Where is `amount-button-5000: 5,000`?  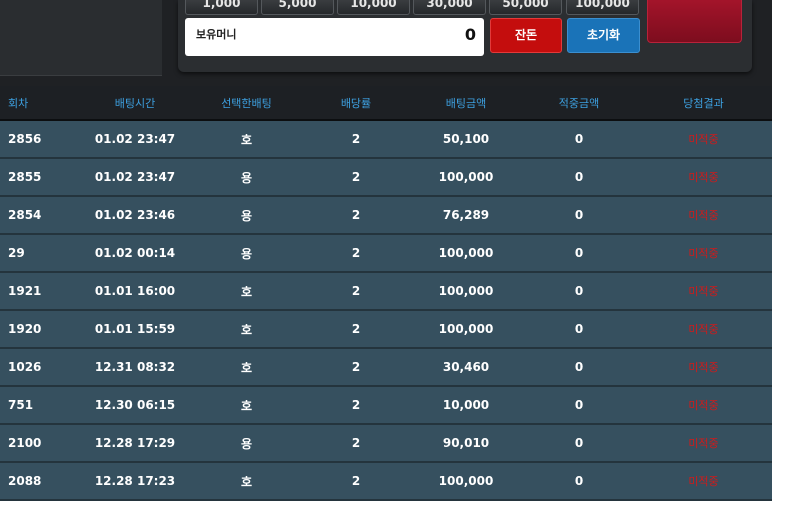 amount-button-5000: 5,000 is located at coordinates (297, 7).